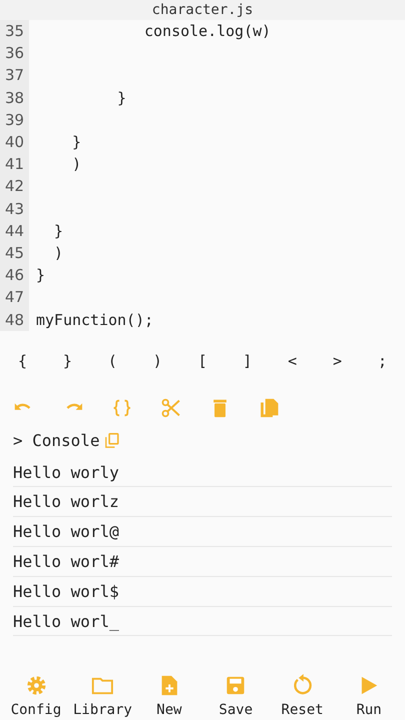 Image resolution: width=405 pixels, height=720 pixels. Describe the element at coordinates (236, 696) in the screenshot. I see `nav-button: Save` at that location.